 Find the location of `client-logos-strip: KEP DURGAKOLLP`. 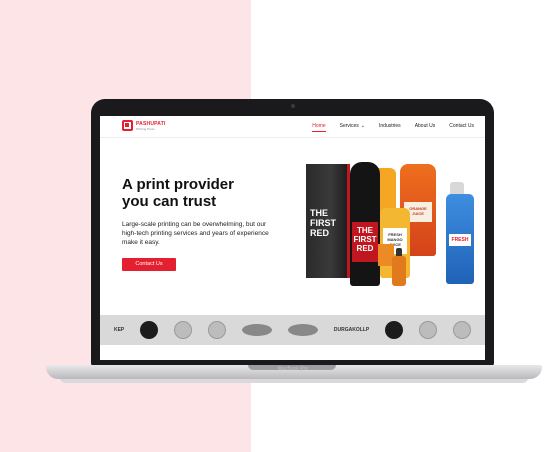

client-logos-strip: KEP DURGAKOLLP is located at coordinates (292, 330).